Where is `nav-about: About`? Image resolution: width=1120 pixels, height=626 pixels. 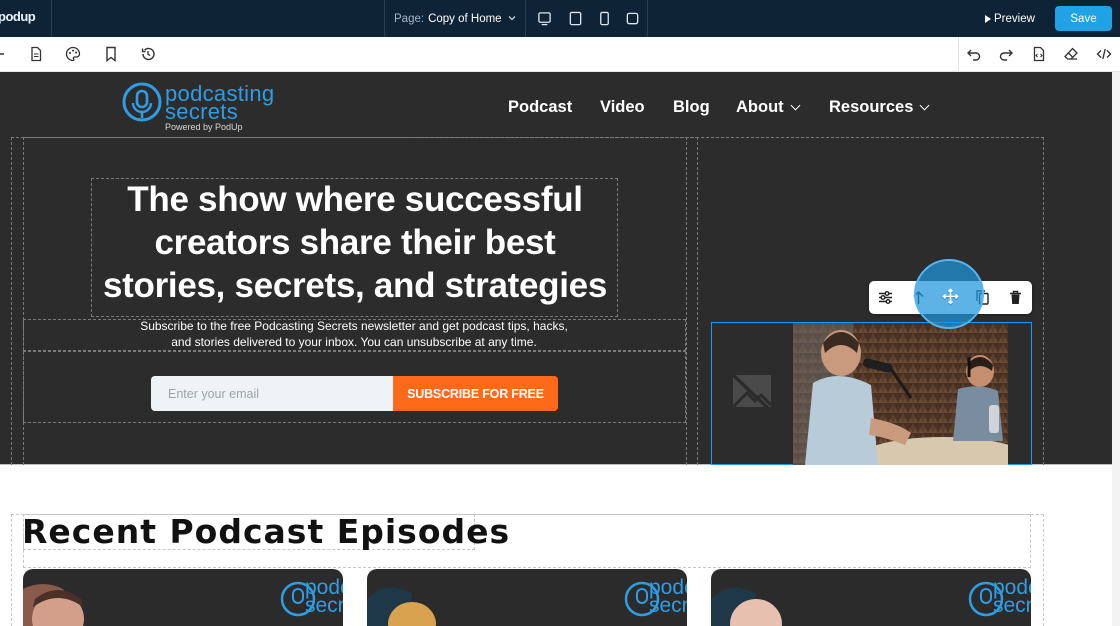
nav-about: About is located at coordinates (768, 107).